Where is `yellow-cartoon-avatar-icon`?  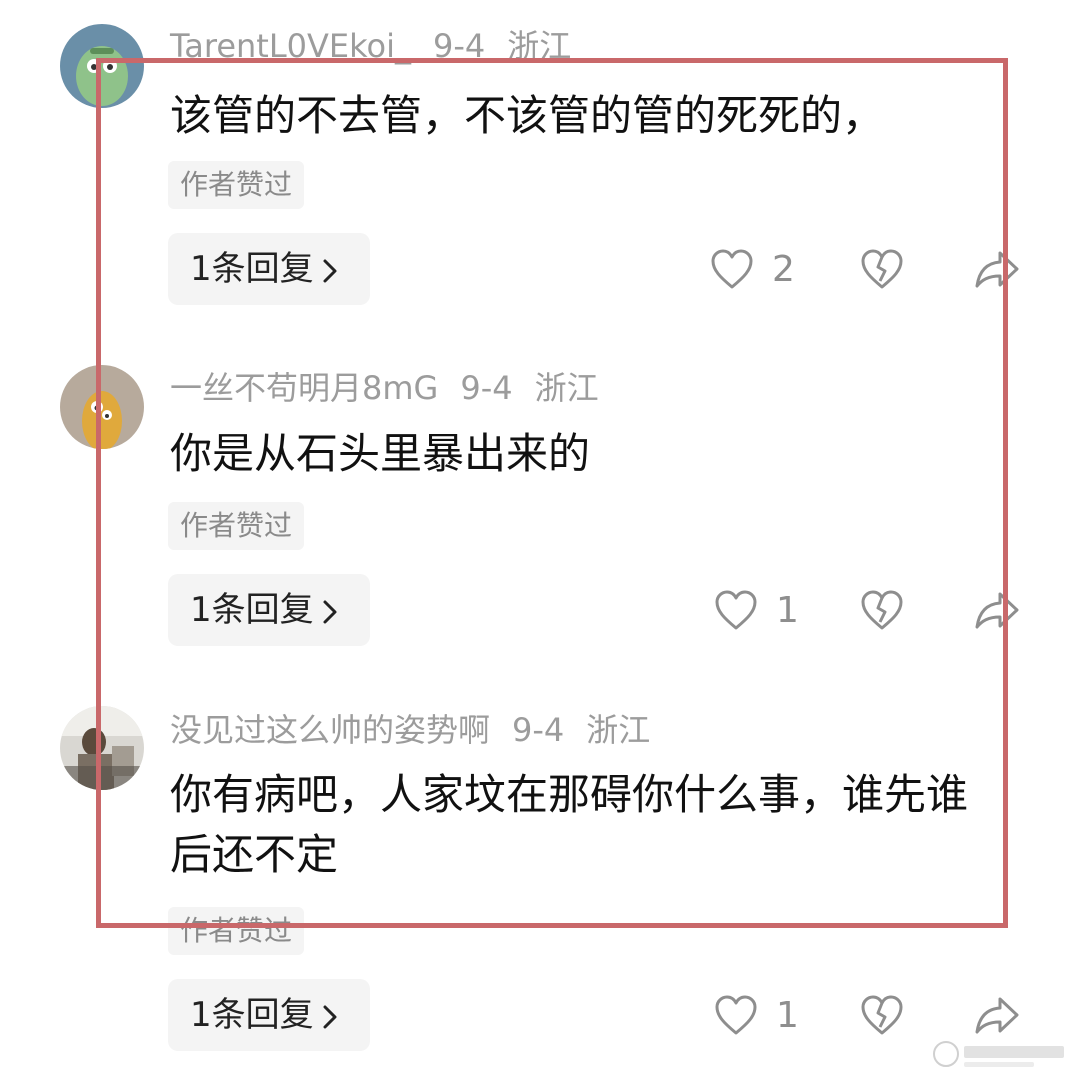 yellow-cartoon-avatar-icon is located at coordinates (102, 407).